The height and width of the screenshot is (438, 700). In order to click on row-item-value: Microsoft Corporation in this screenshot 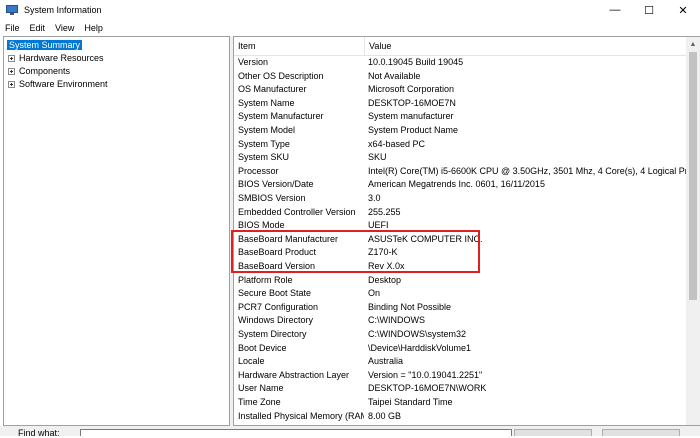, I will do `click(411, 89)`.